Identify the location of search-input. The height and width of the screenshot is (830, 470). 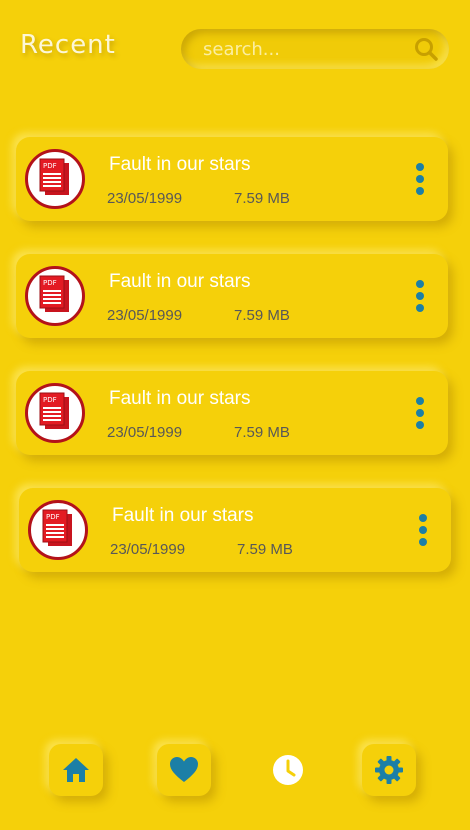
(303, 49).